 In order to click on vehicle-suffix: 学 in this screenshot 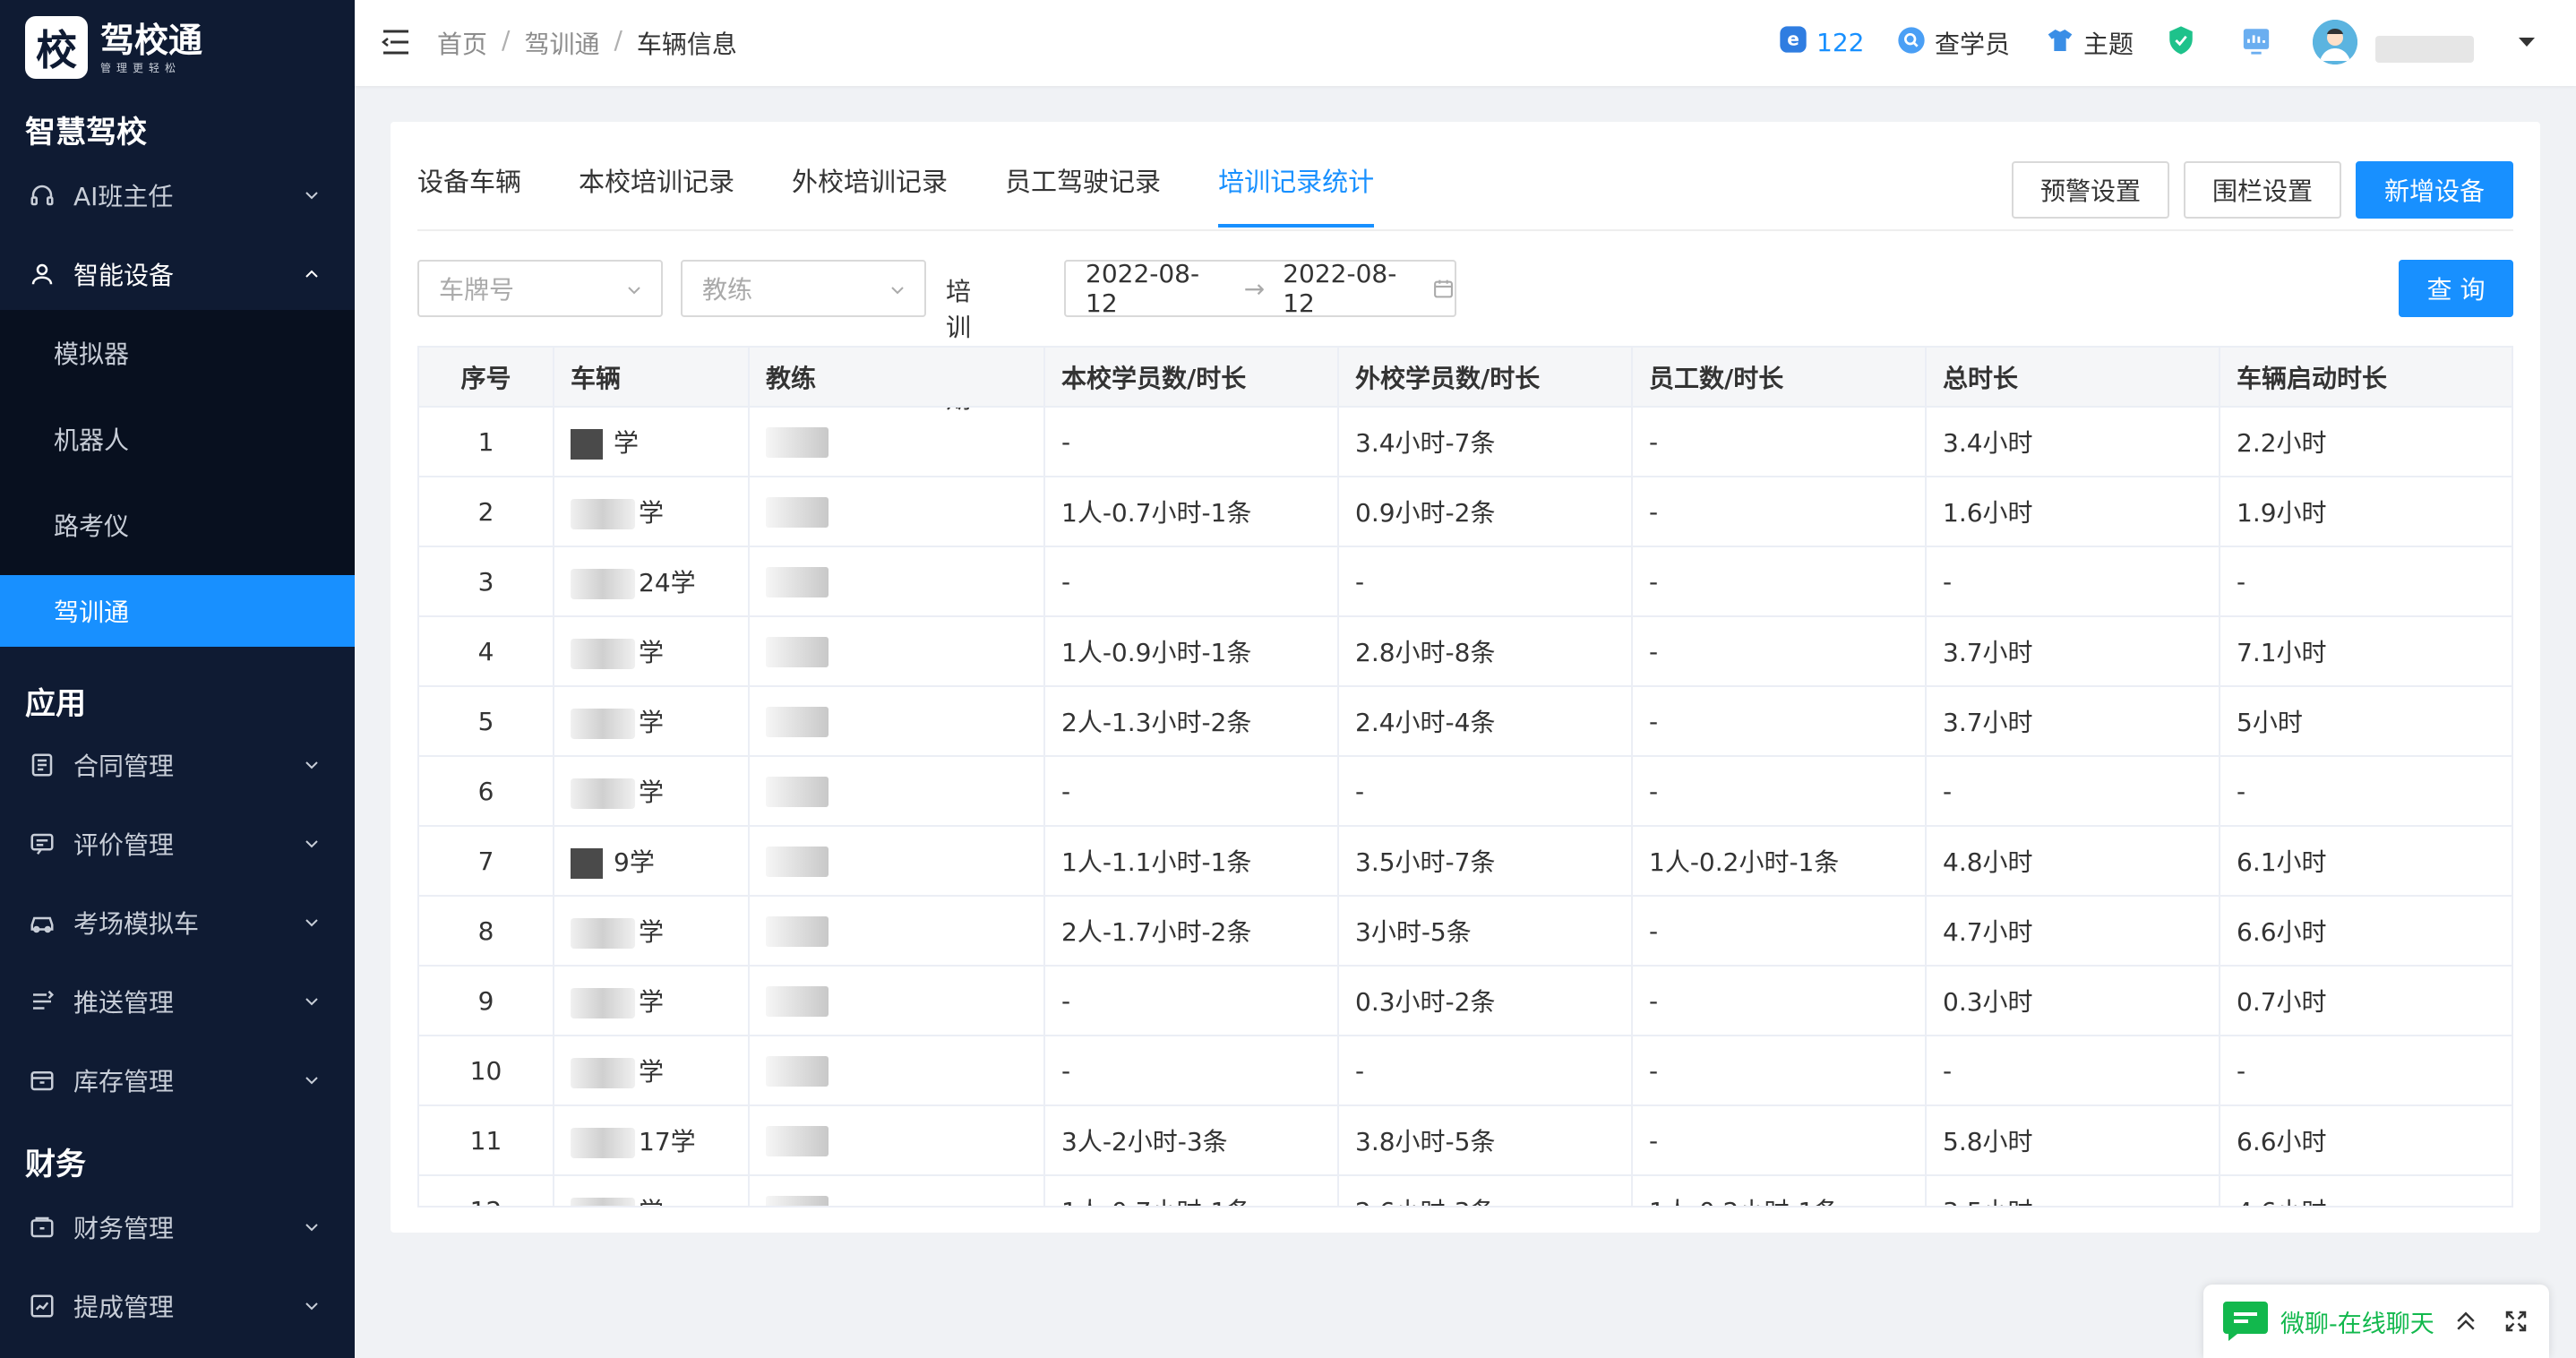, I will do `click(627, 443)`.